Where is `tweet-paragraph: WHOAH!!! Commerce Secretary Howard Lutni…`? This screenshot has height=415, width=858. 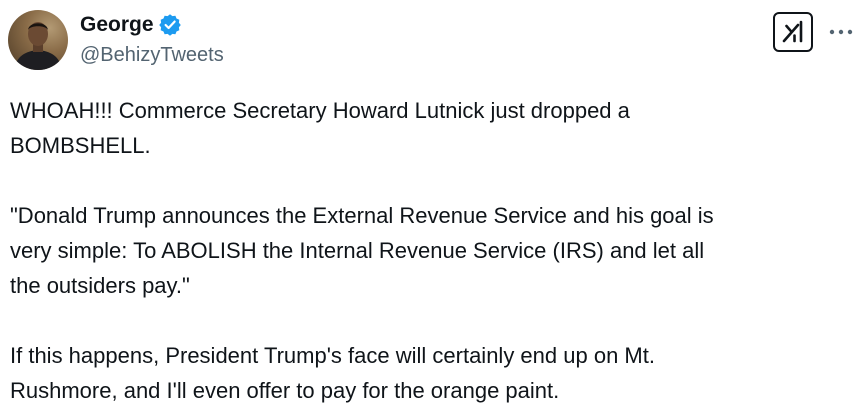
tweet-paragraph: WHOAH!!! Commerce Secretary Howard Lutni… is located at coordinates (320, 128).